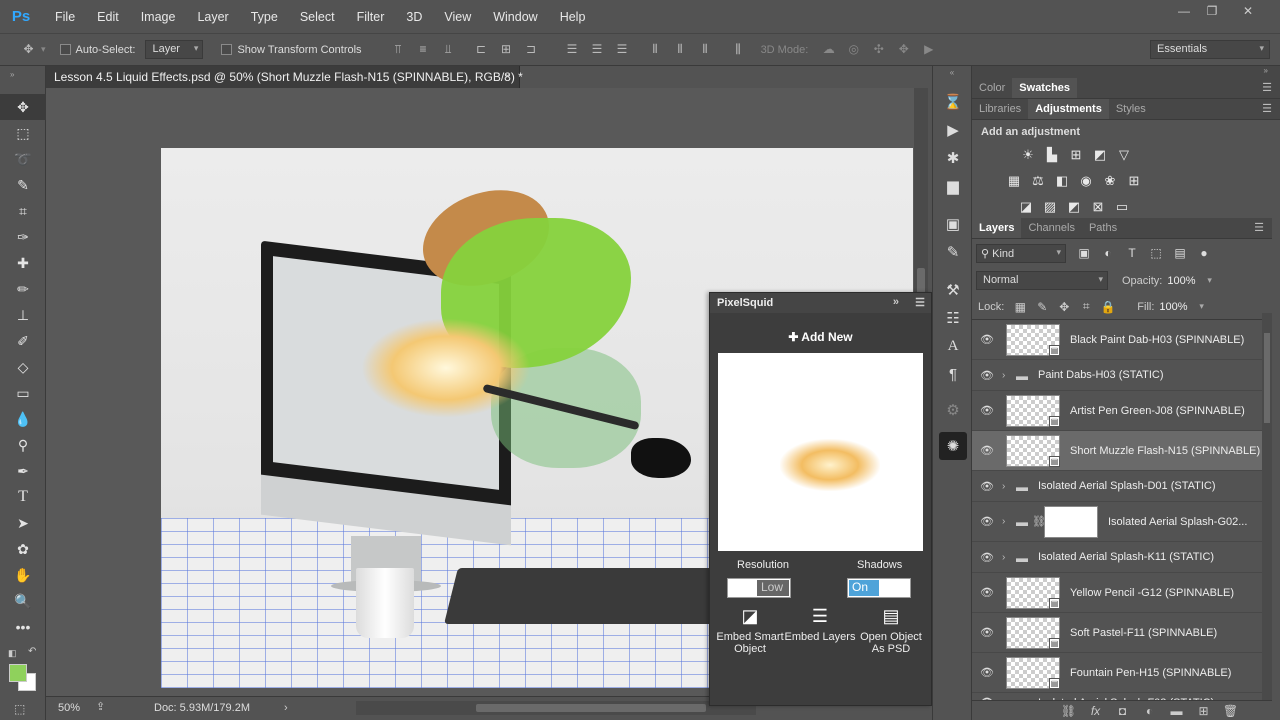  I want to click on opacity-input: 100%, so click(1187, 281).